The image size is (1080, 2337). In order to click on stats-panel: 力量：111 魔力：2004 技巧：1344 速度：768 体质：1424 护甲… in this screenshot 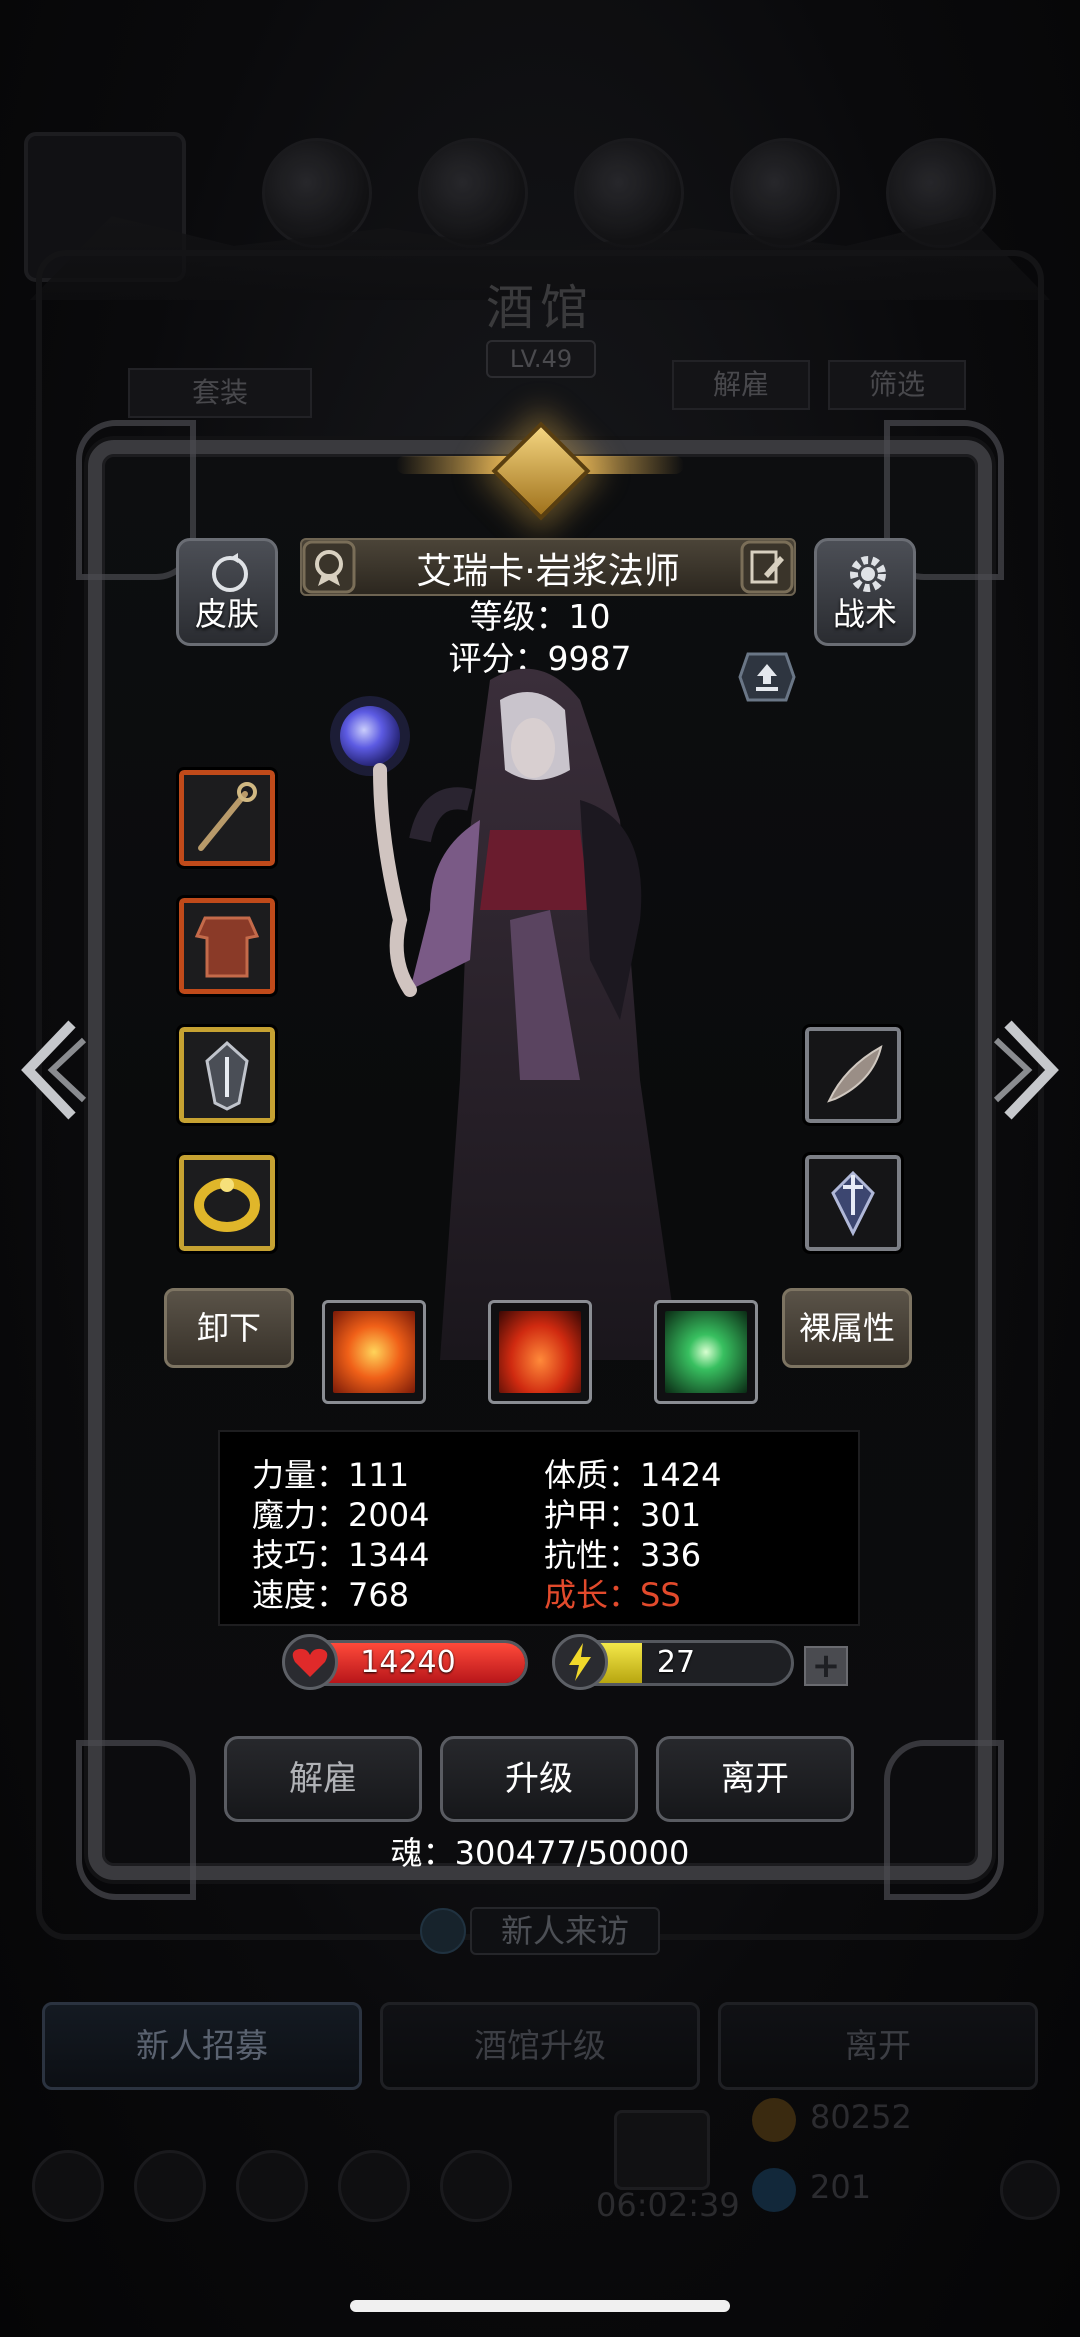, I will do `click(539, 1528)`.